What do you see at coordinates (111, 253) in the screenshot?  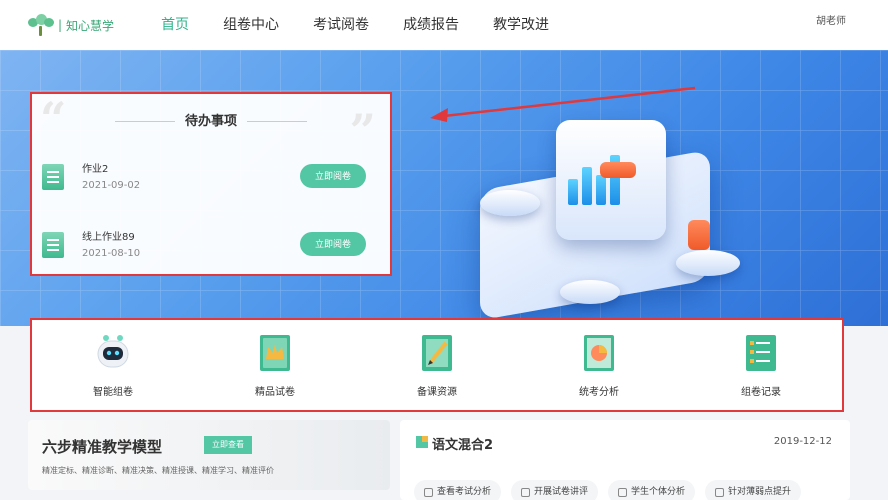 I see `todo-item-date: 2021-08-10` at bounding box center [111, 253].